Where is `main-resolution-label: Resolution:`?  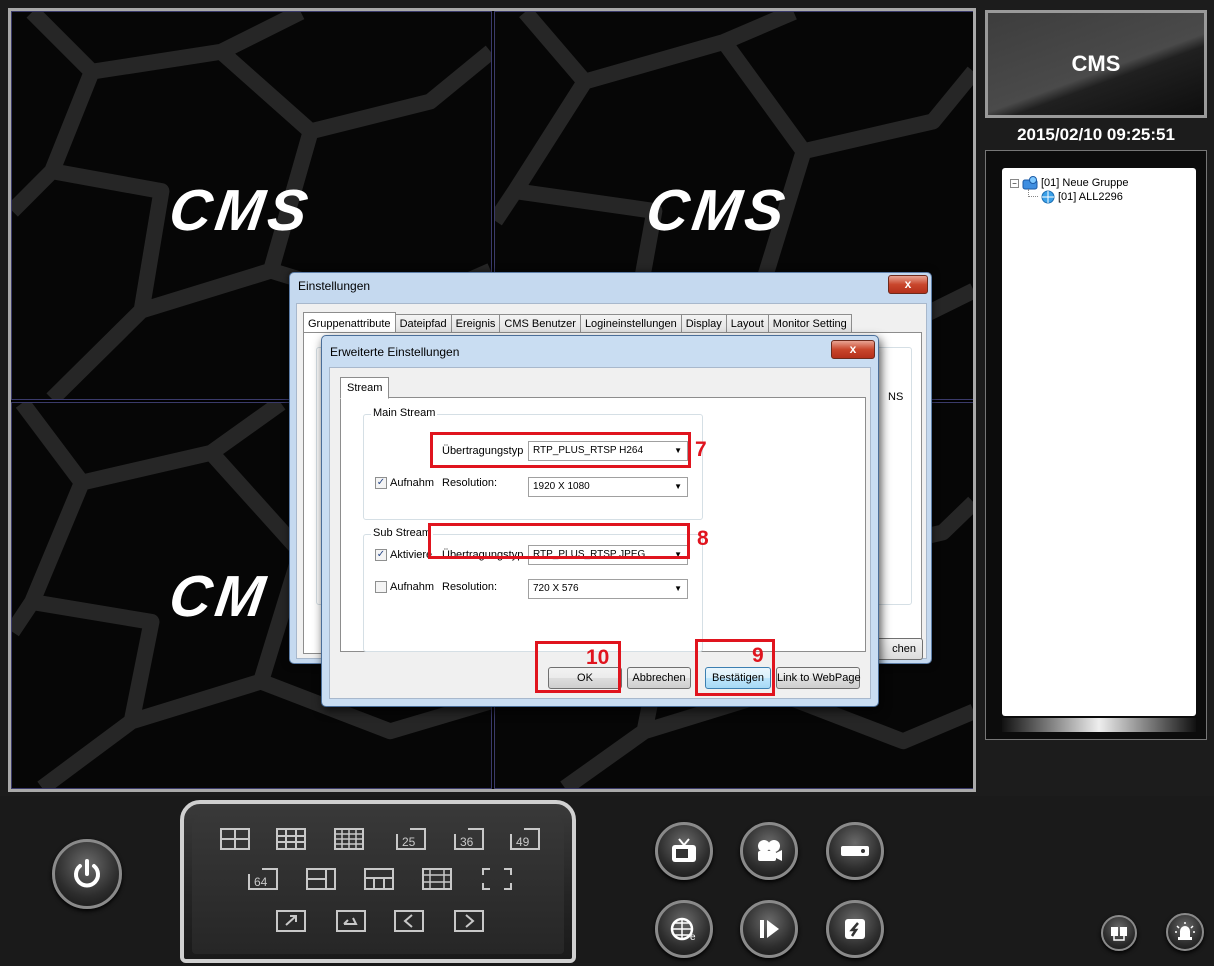
main-resolution-label: Resolution: is located at coordinates (470, 483).